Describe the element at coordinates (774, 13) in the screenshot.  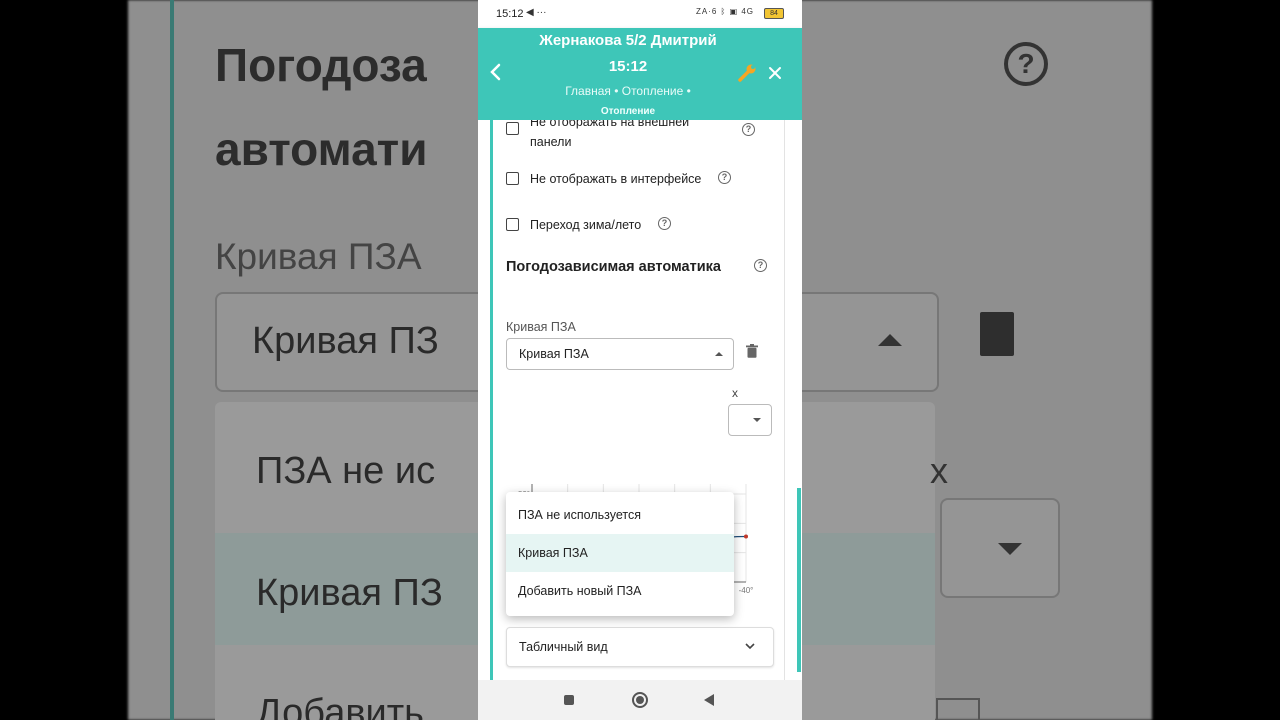
I see `battery-icon: 84` at that location.